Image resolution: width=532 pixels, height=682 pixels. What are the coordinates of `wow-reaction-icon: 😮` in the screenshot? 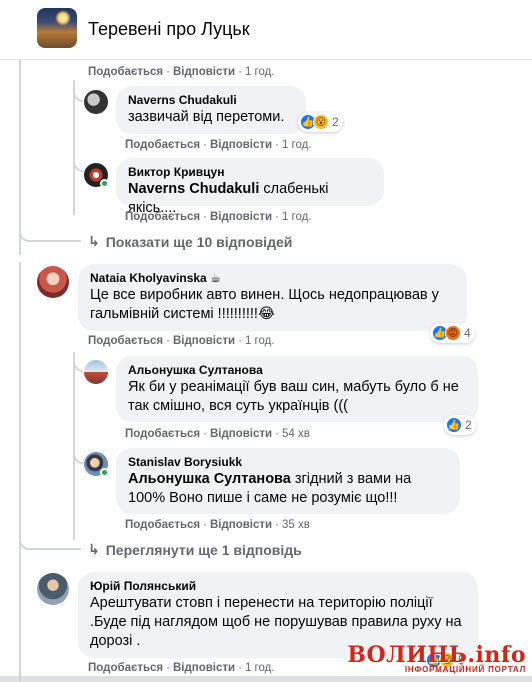 It's located at (321, 122).